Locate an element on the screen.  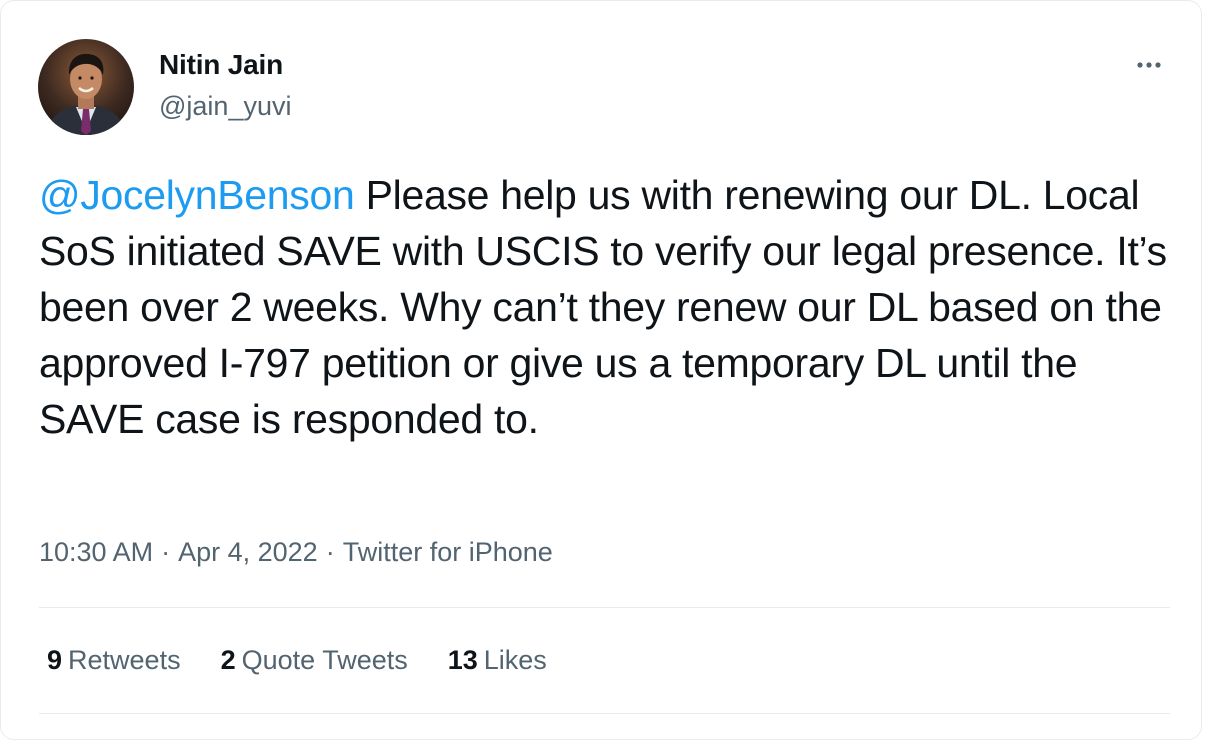
author-name: Nitin Jain is located at coordinates (221, 65).